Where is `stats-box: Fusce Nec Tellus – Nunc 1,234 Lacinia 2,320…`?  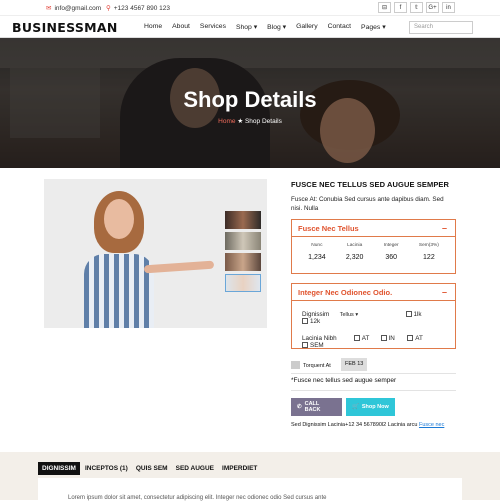 stats-box: Fusce Nec Tellus – Nunc 1,234 Lacinia 2,320… is located at coordinates (373, 246).